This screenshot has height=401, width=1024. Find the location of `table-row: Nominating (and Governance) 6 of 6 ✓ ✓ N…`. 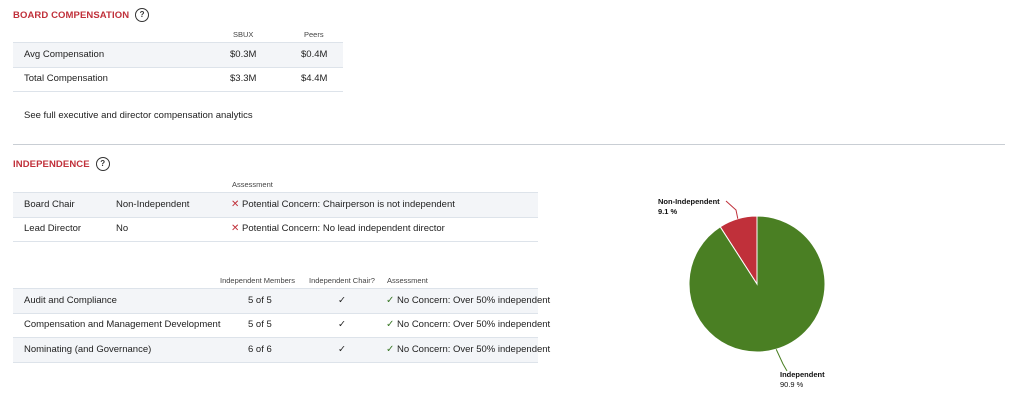

table-row: Nominating (and Governance) 6 of 6 ✓ ✓ N… is located at coordinates (281, 350).